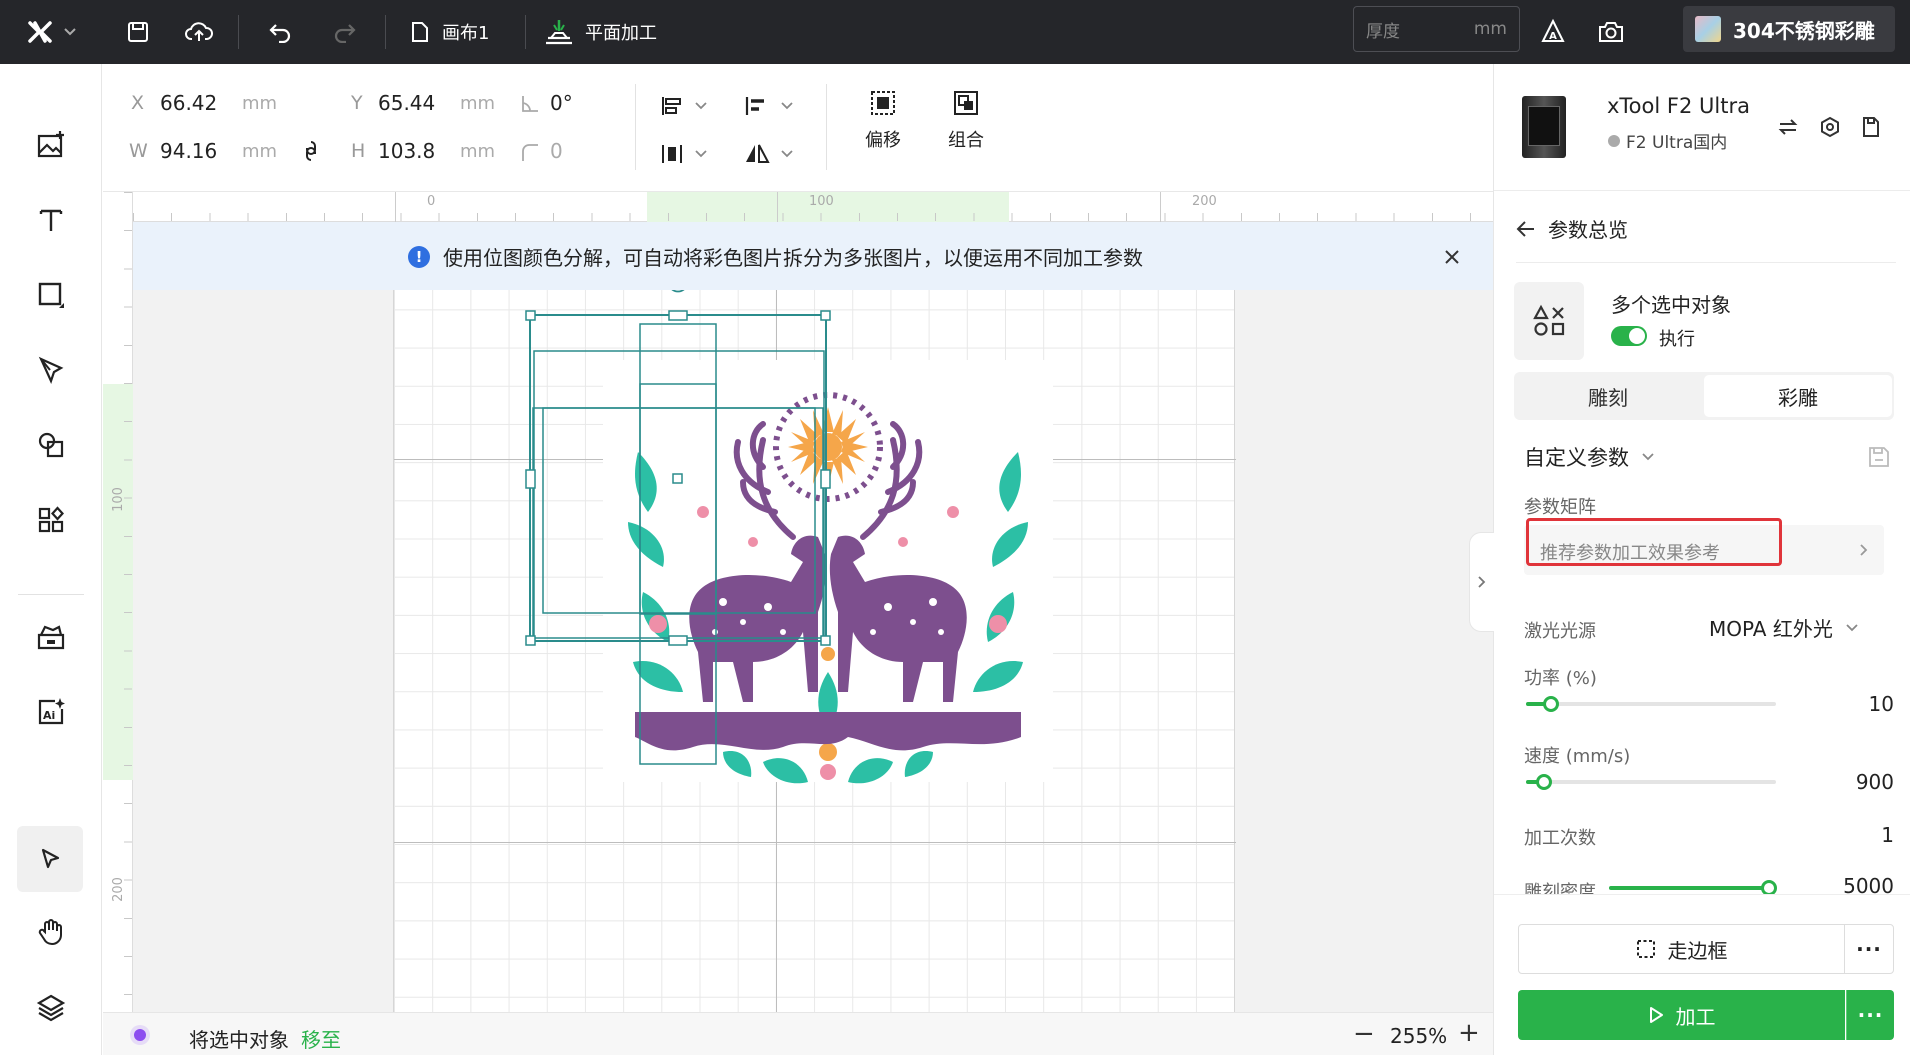 This screenshot has height=1055, width=1910. I want to click on ai-image-icon: Ai, so click(51, 711).